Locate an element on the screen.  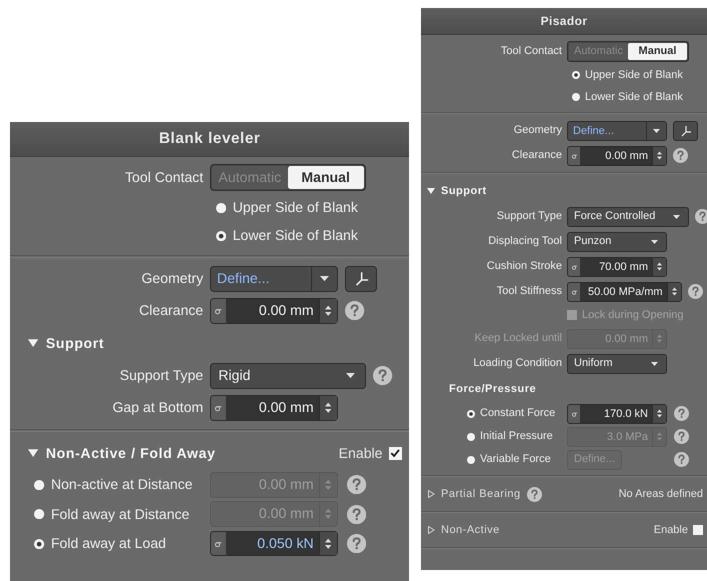
field-label: Cushion Stroke is located at coordinates (524, 266).